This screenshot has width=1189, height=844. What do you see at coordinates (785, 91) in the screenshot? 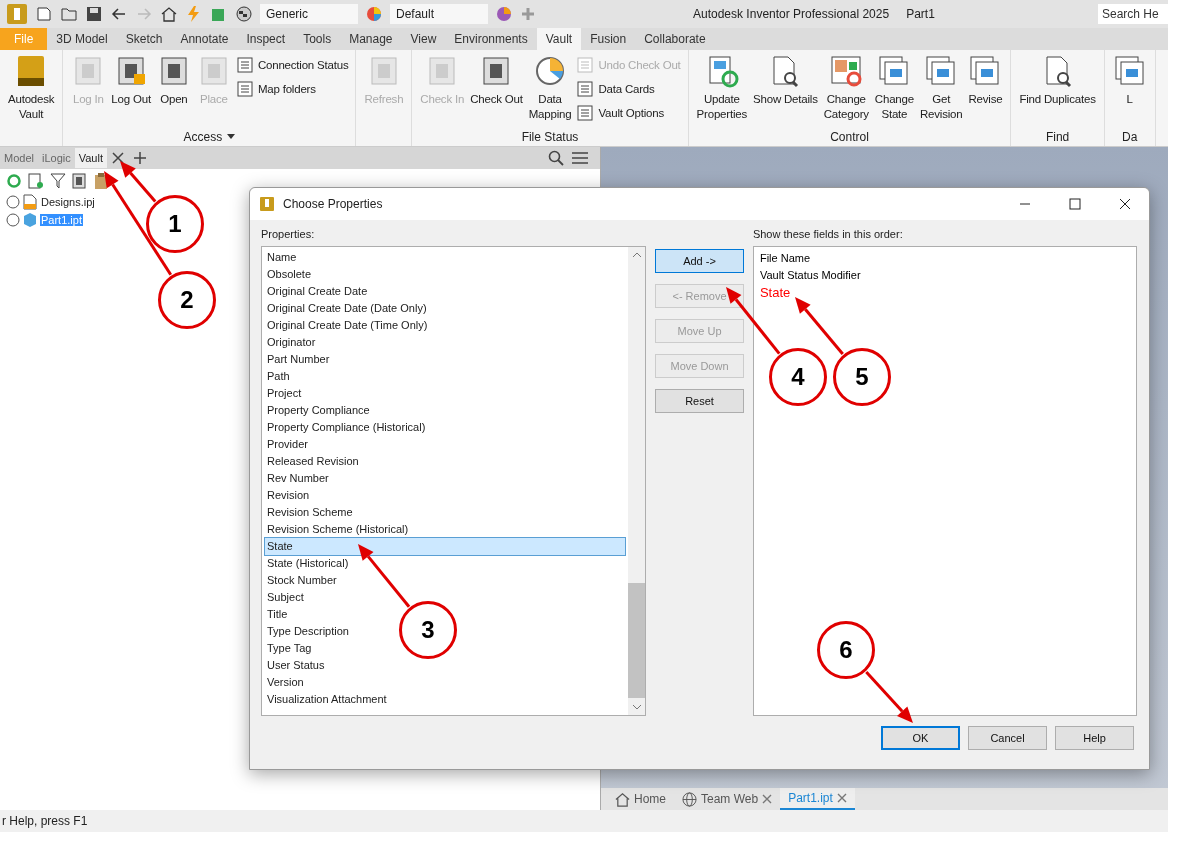
I see `ribbon-button: Show Details` at bounding box center [785, 91].